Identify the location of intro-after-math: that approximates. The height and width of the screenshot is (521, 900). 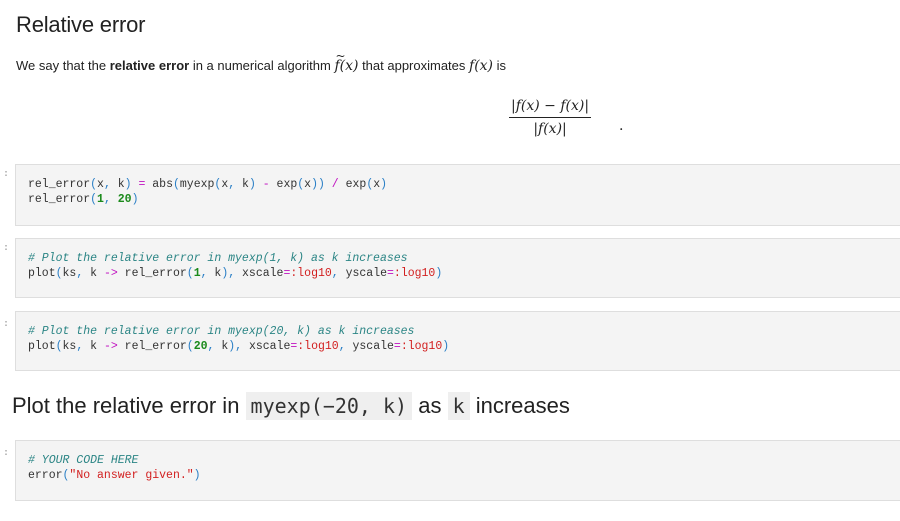
(414, 65).